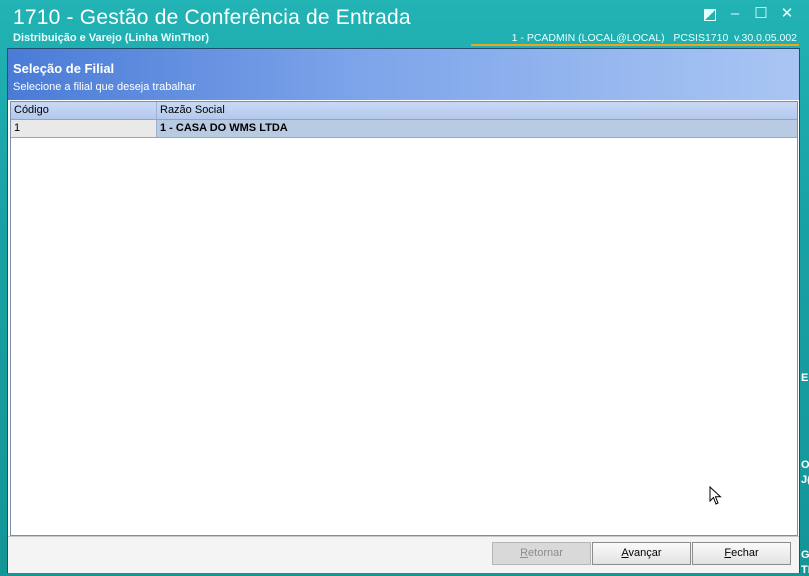 The width and height of the screenshot is (809, 576). What do you see at coordinates (84, 110) in the screenshot?
I see `column-header-code: Código` at bounding box center [84, 110].